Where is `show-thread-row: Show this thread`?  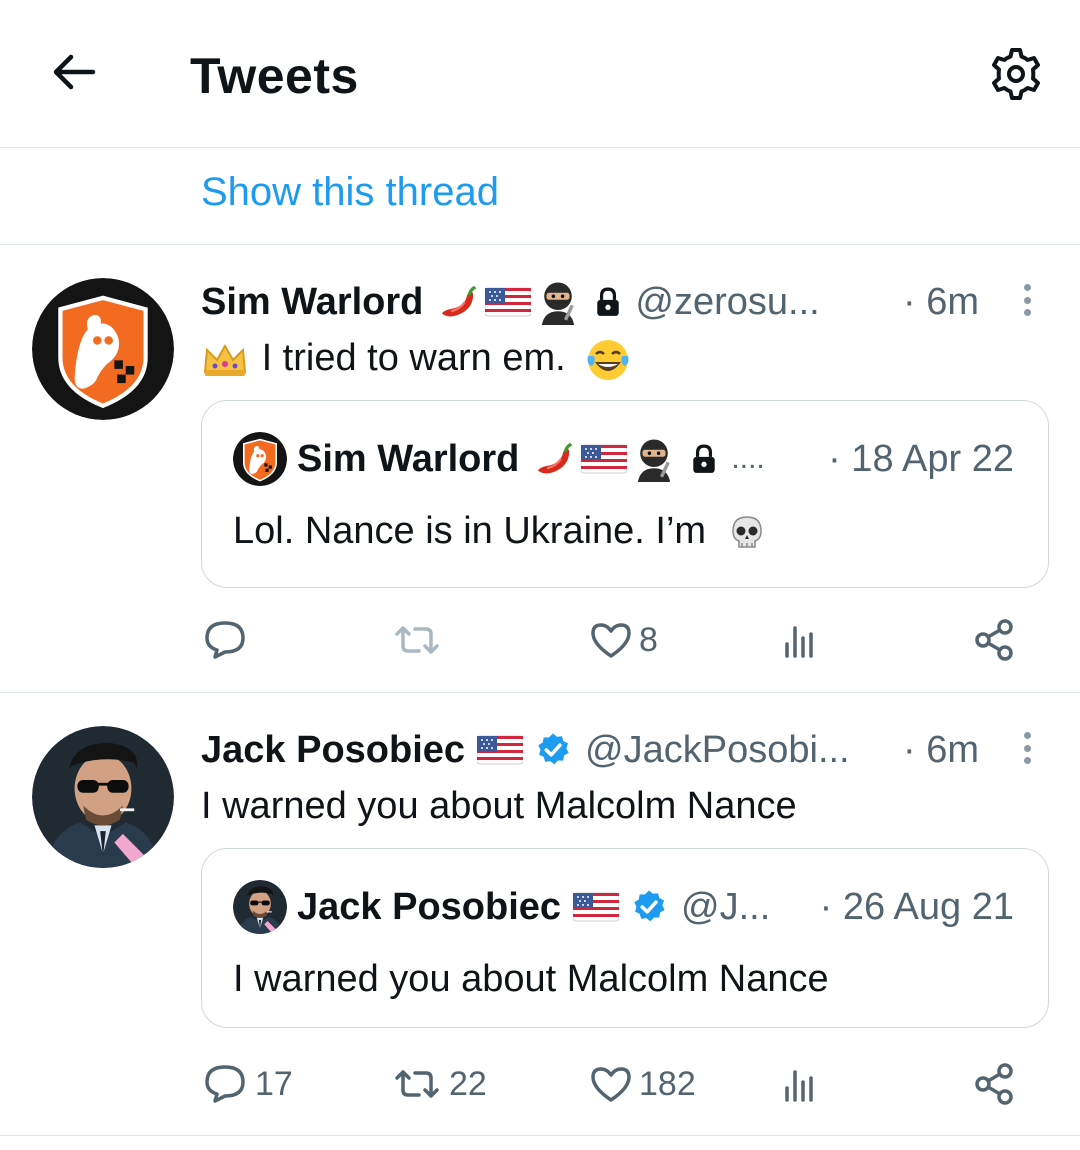
show-thread-row: Show this thread is located at coordinates (540, 197).